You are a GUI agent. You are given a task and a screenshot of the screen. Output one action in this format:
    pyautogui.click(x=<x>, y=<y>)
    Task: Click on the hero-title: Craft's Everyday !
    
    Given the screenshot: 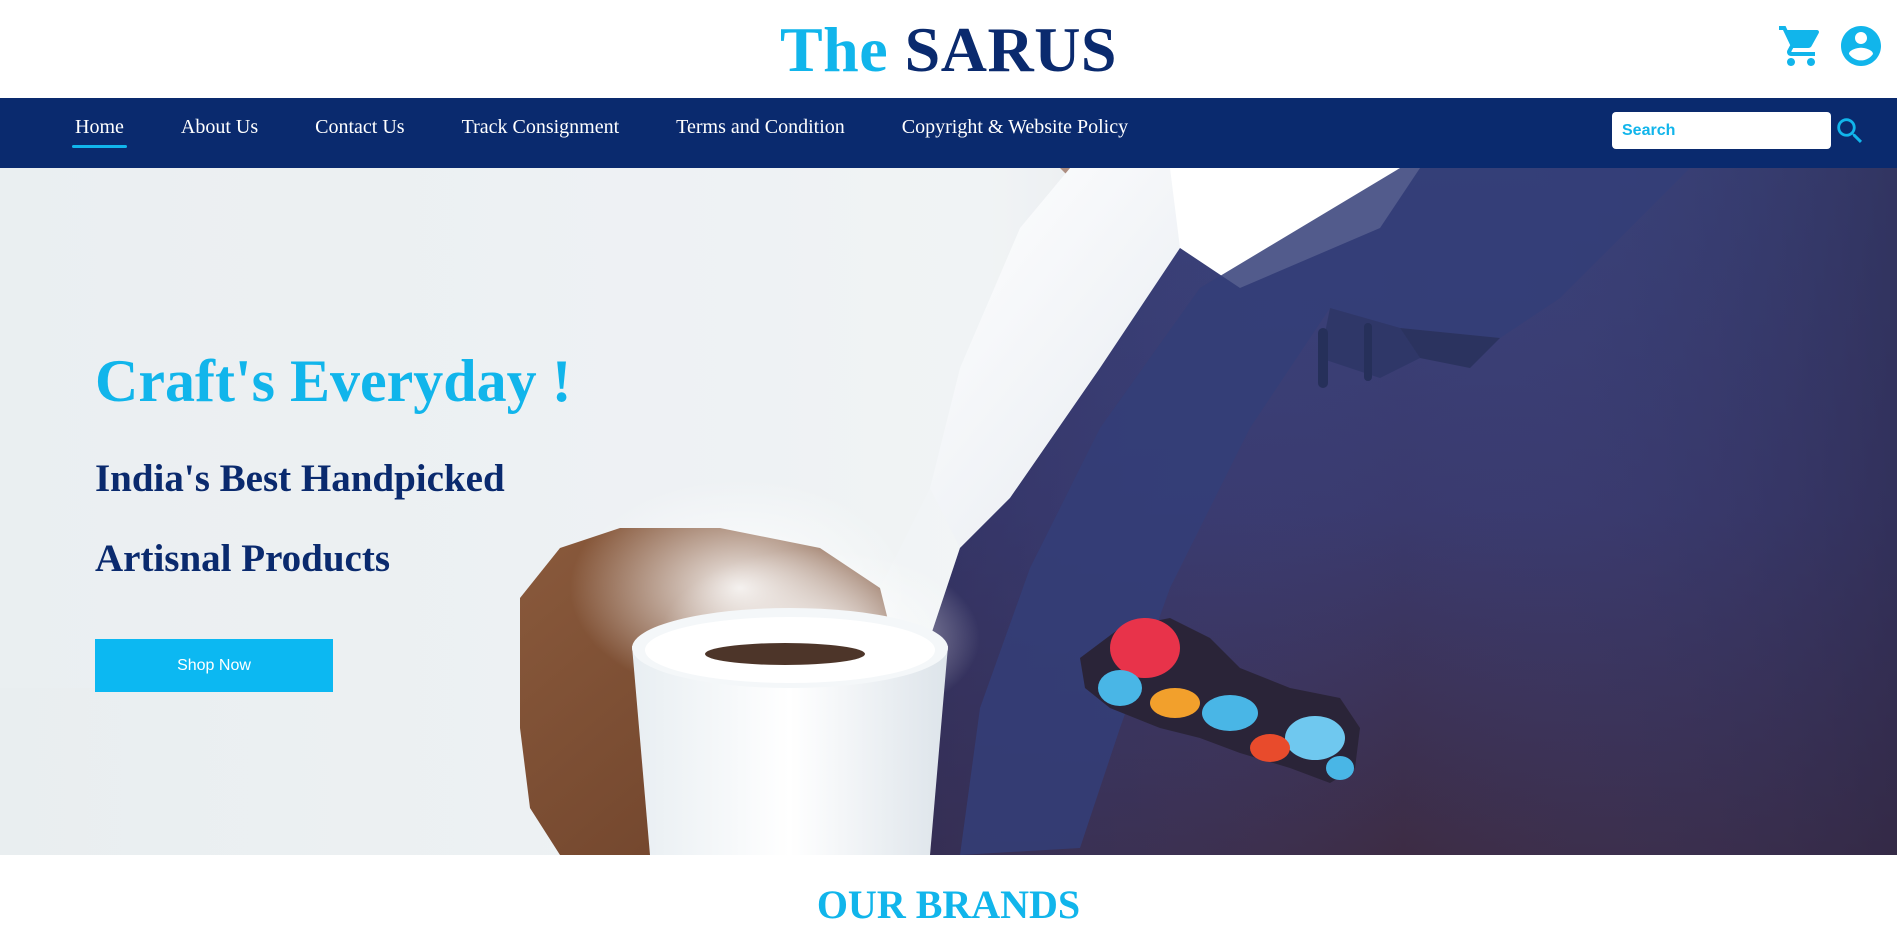 What is the action you would take?
    pyautogui.click(x=333, y=381)
    